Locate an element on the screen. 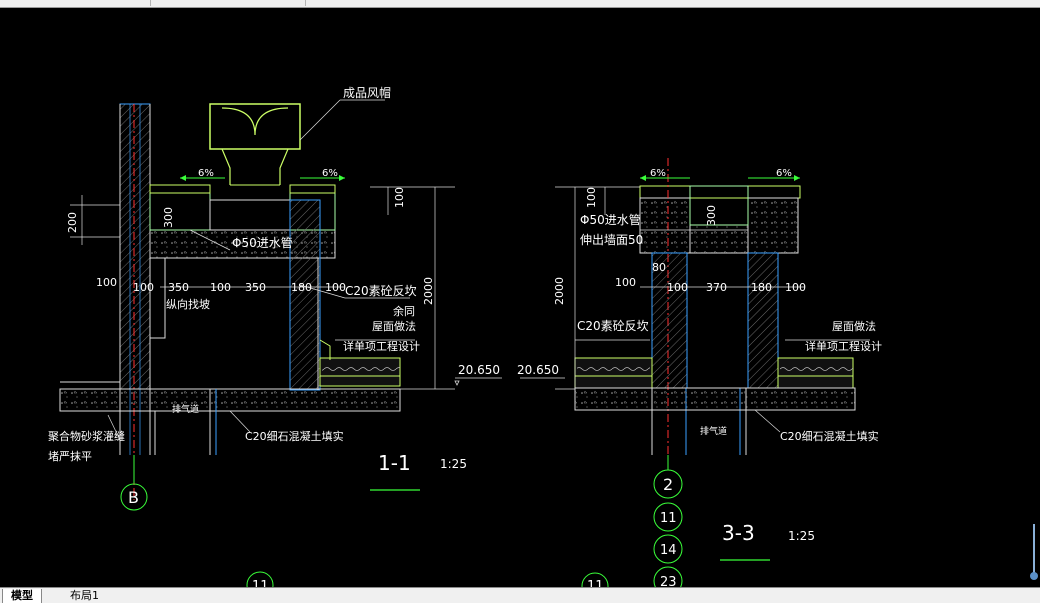 The height and width of the screenshot is (603, 1040). dim-80: 80 is located at coordinates (659, 267).